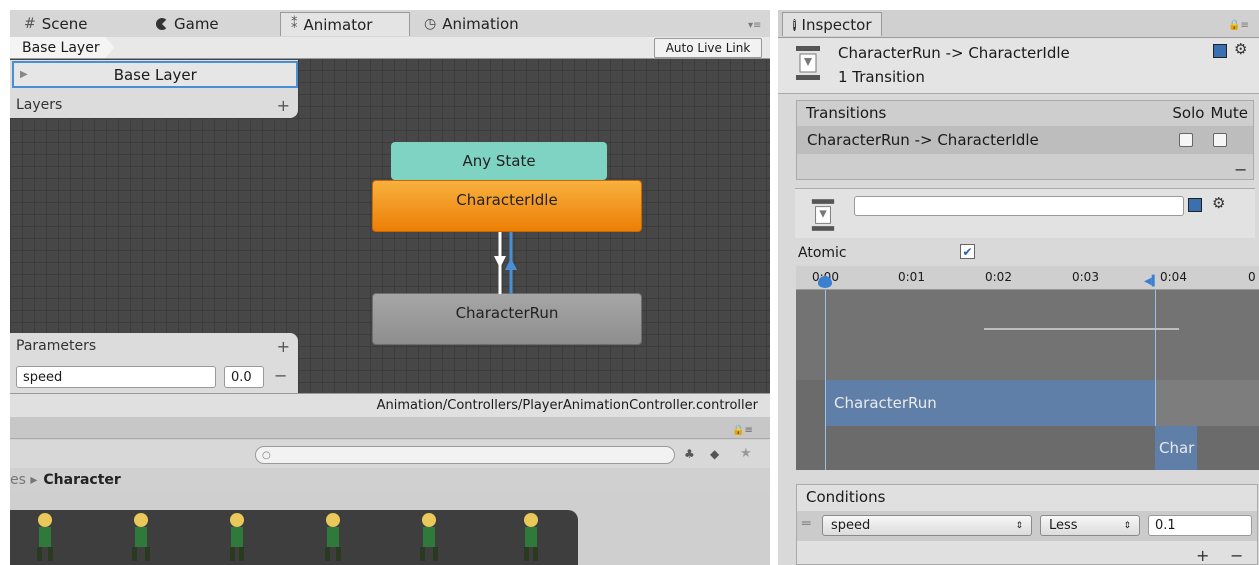 The height and width of the screenshot is (565, 1259). I want to click on remove-condition-button: −, so click(1236, 555).